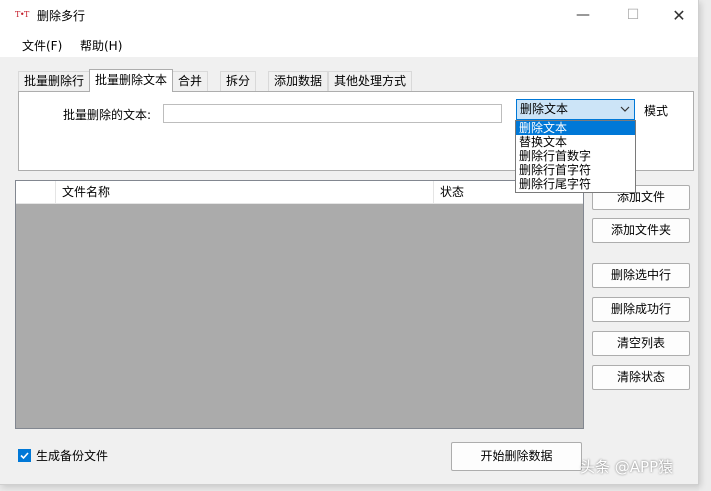 The image size is (711, 491). What do you see at coordinates (705, 245) in the screenshot?
I see `background-window-edge` at bounding box center [705, 245].